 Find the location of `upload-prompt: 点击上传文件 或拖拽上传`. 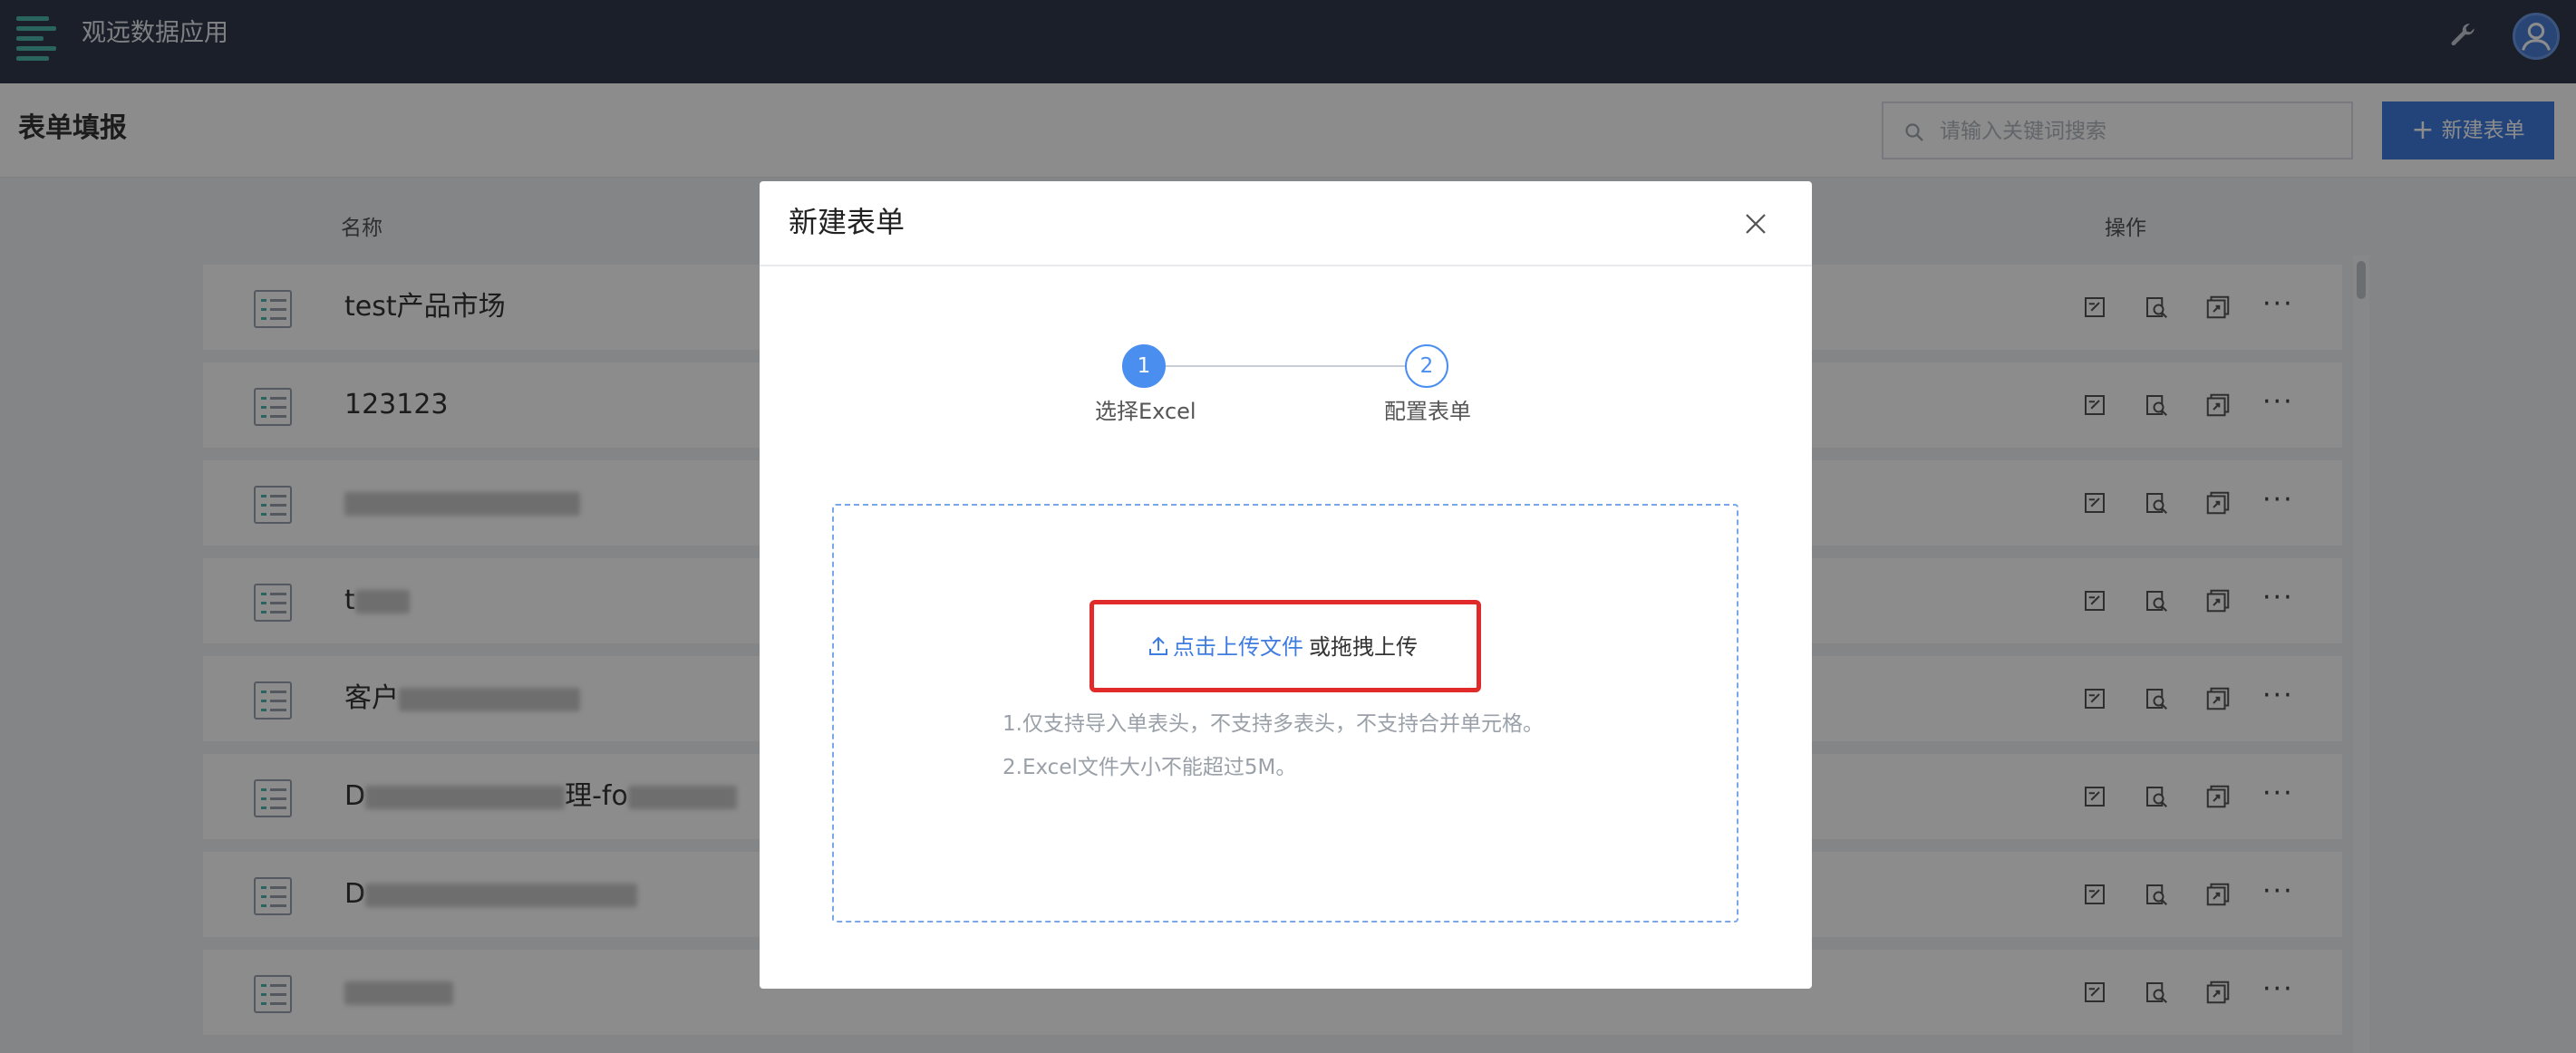

upload-prompt: 点击上传文件 或拖拽上传 is located at coordinates (1283, 648).